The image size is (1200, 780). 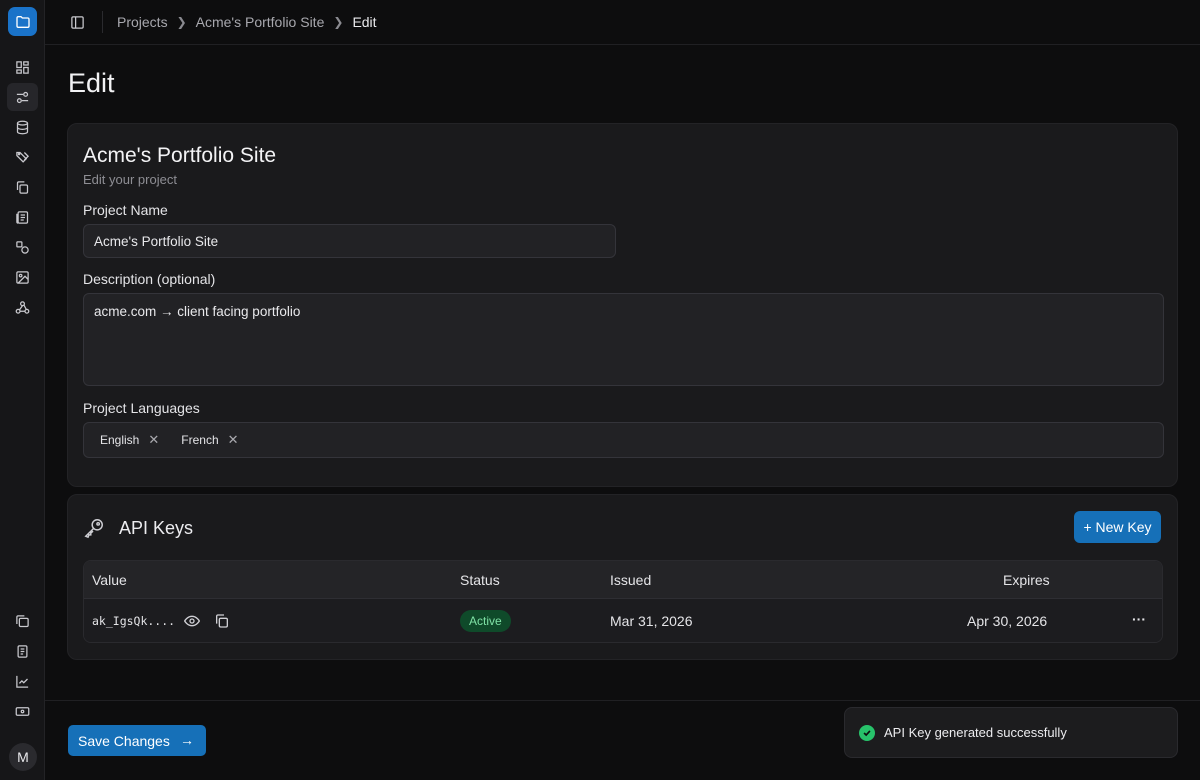 I want to click on webhook-icon, so click(x=22, y=307).